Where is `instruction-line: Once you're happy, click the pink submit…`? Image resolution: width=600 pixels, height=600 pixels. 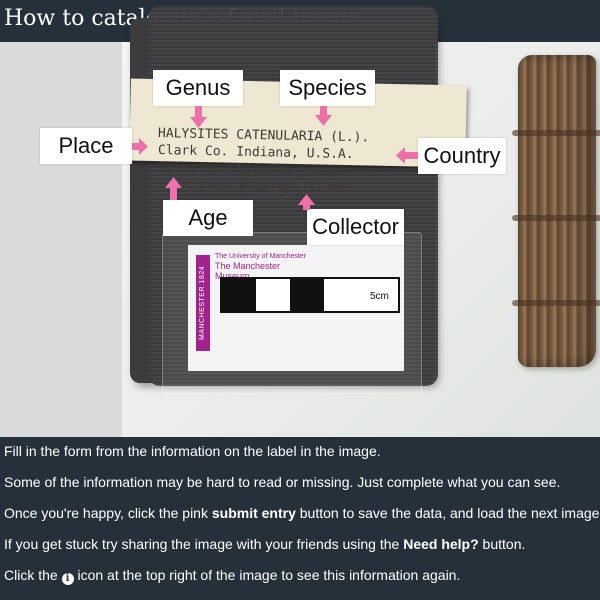 instruction-line: Once you're happy, click the pink submit… is located at coordinates (302, 513).